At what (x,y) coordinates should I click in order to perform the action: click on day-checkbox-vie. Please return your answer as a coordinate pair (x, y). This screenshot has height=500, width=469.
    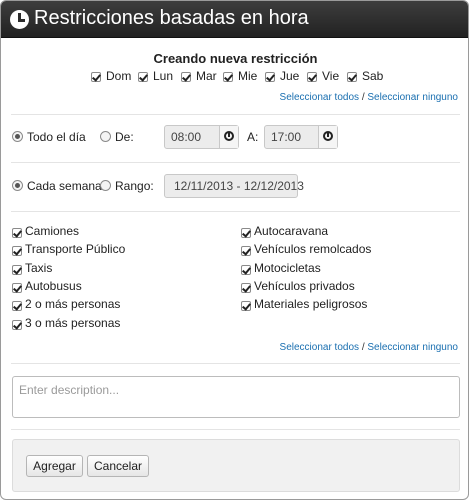
    Looking at the image, I should click on (312, 77).